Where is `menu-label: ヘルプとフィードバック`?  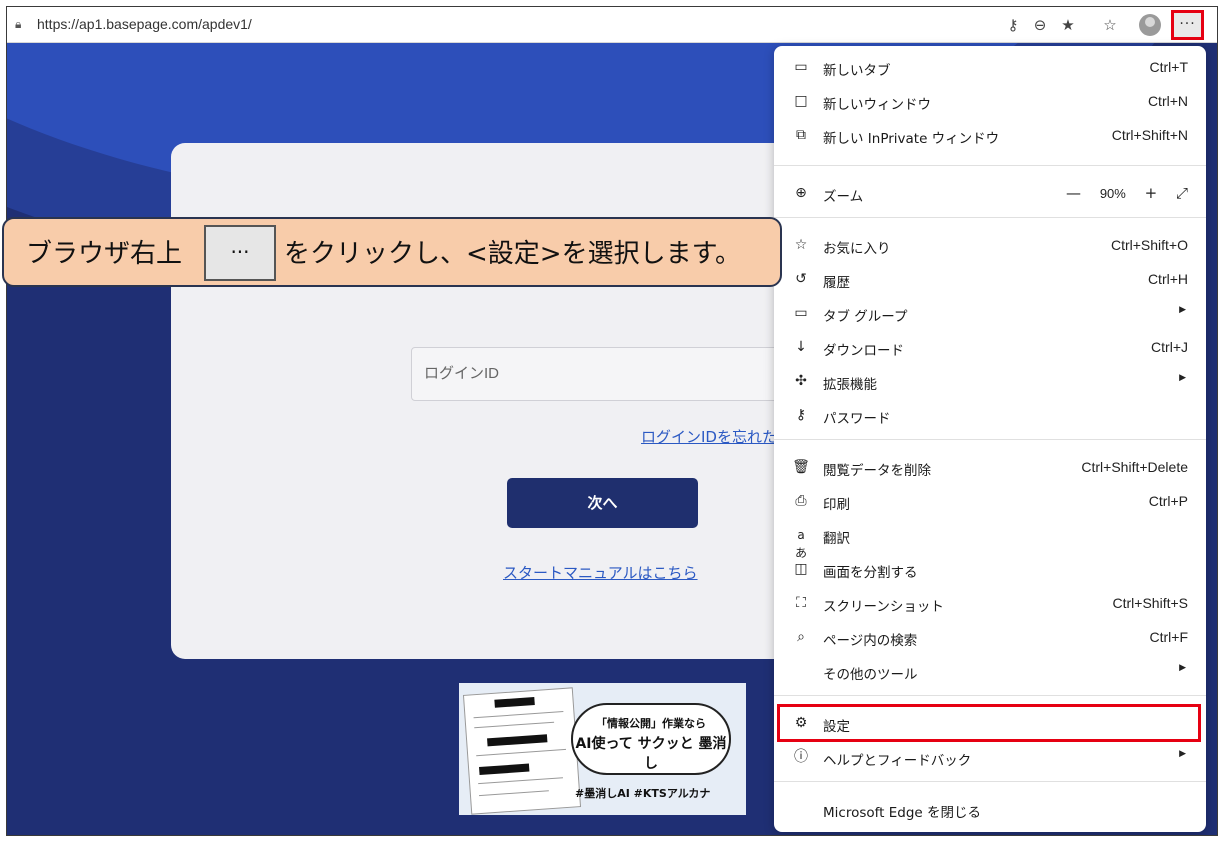
menu-label: ヘルプとフィードバック is located at coordinates (897, 761).